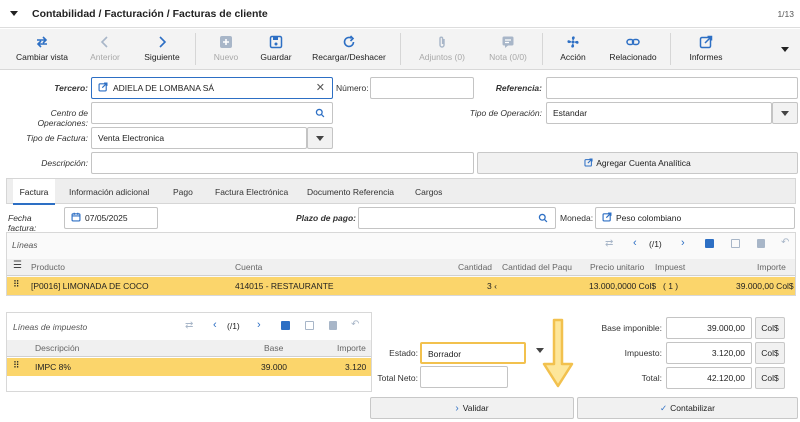  I want to click on tipo-factura-select: Venta Electronica, so click(199, 138).